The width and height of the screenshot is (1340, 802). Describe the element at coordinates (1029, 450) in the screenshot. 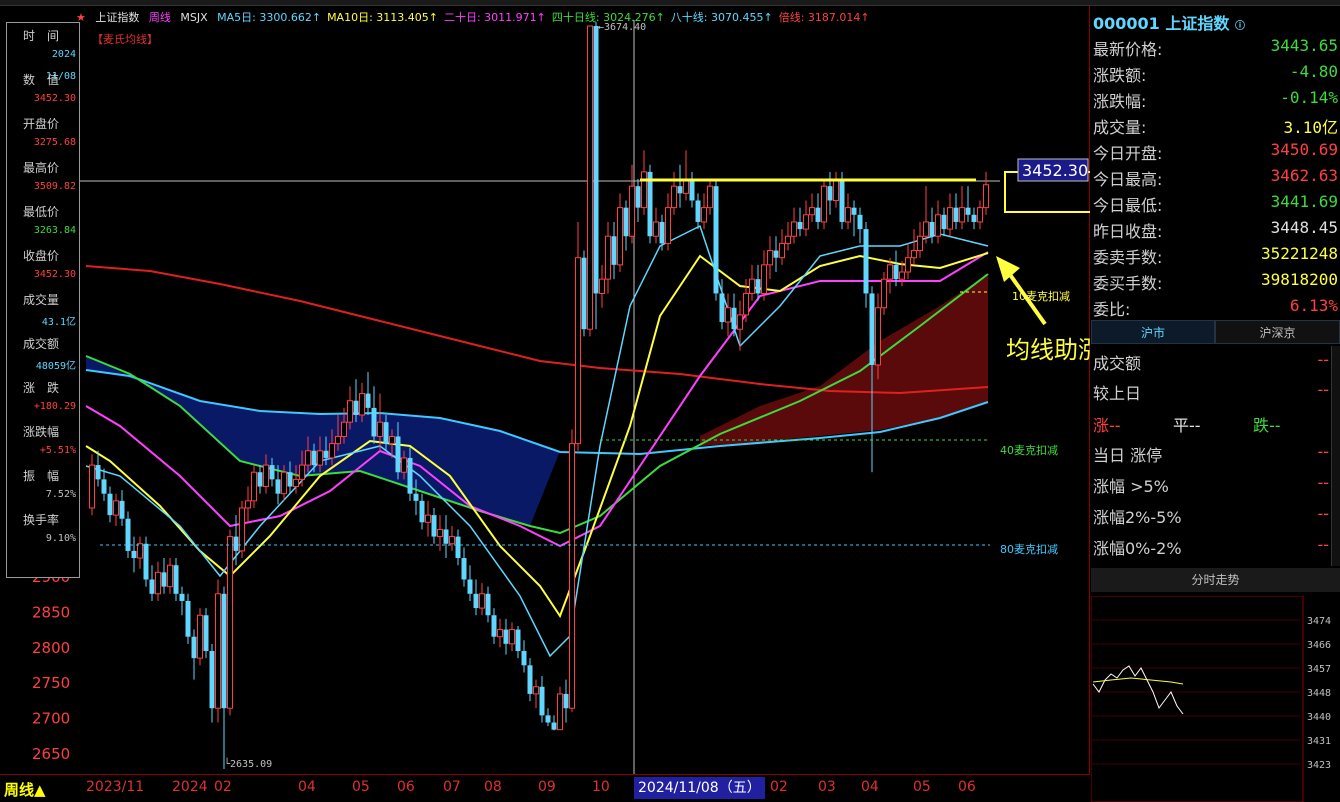

I see `deduct-label: 40麦克扣减` at that location.